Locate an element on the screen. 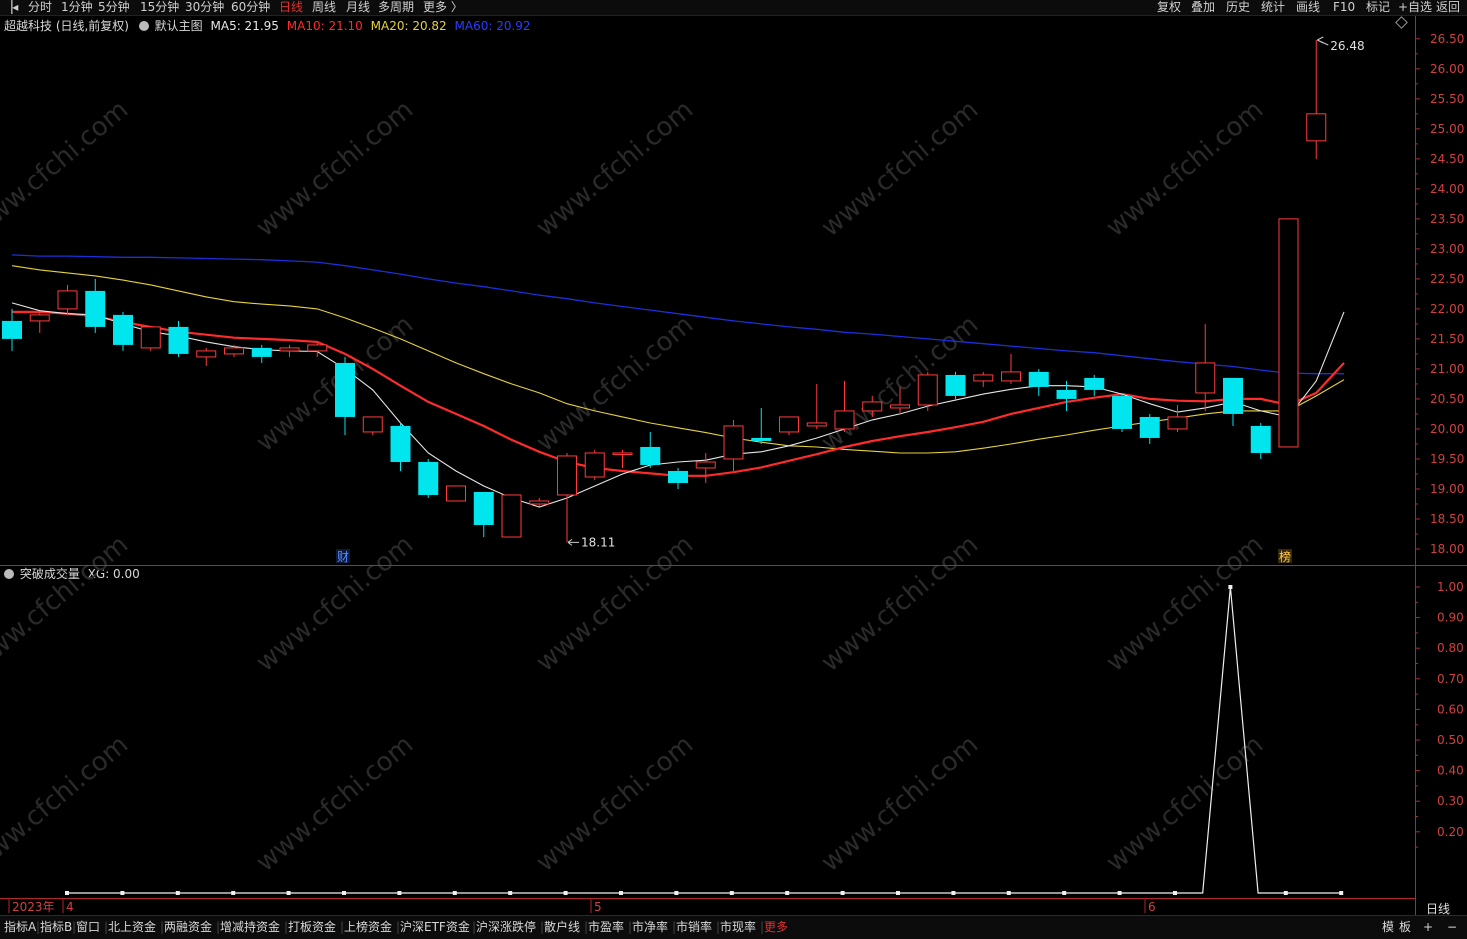 The image size is (1467, 939). indicator-name: 突破成交量 is located at coordinates (50, 574).